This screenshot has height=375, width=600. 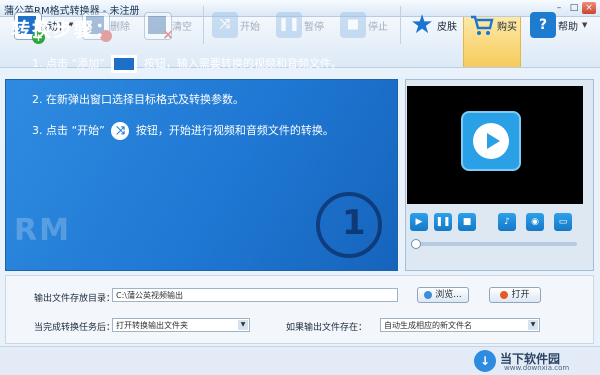 What do you see at coordinates (443, 222) in the screenshot?
I see `pause-button: ❚❚` at bounding box center [443, 222].